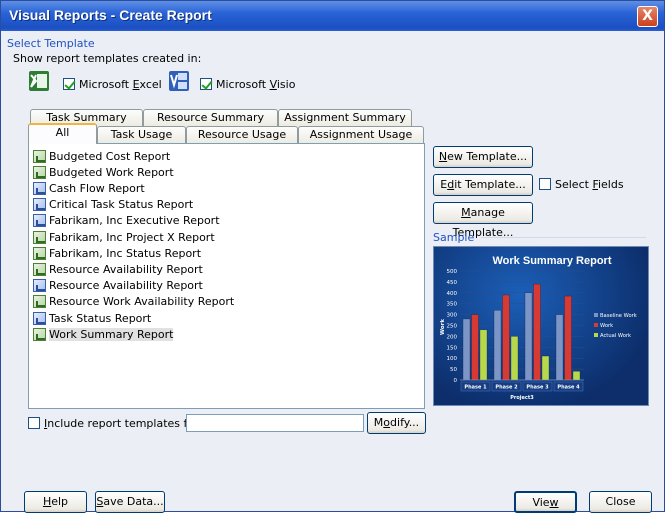  I want to click on tab-all: All, so click(62, 133).